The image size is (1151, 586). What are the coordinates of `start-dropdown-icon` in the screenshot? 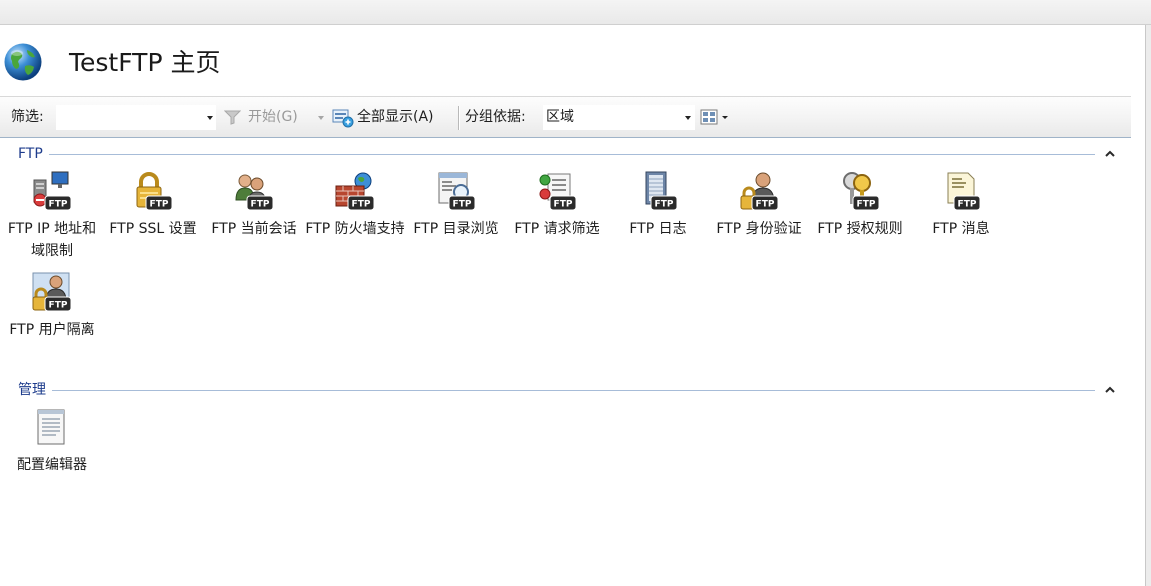 It's located at (321, 118).